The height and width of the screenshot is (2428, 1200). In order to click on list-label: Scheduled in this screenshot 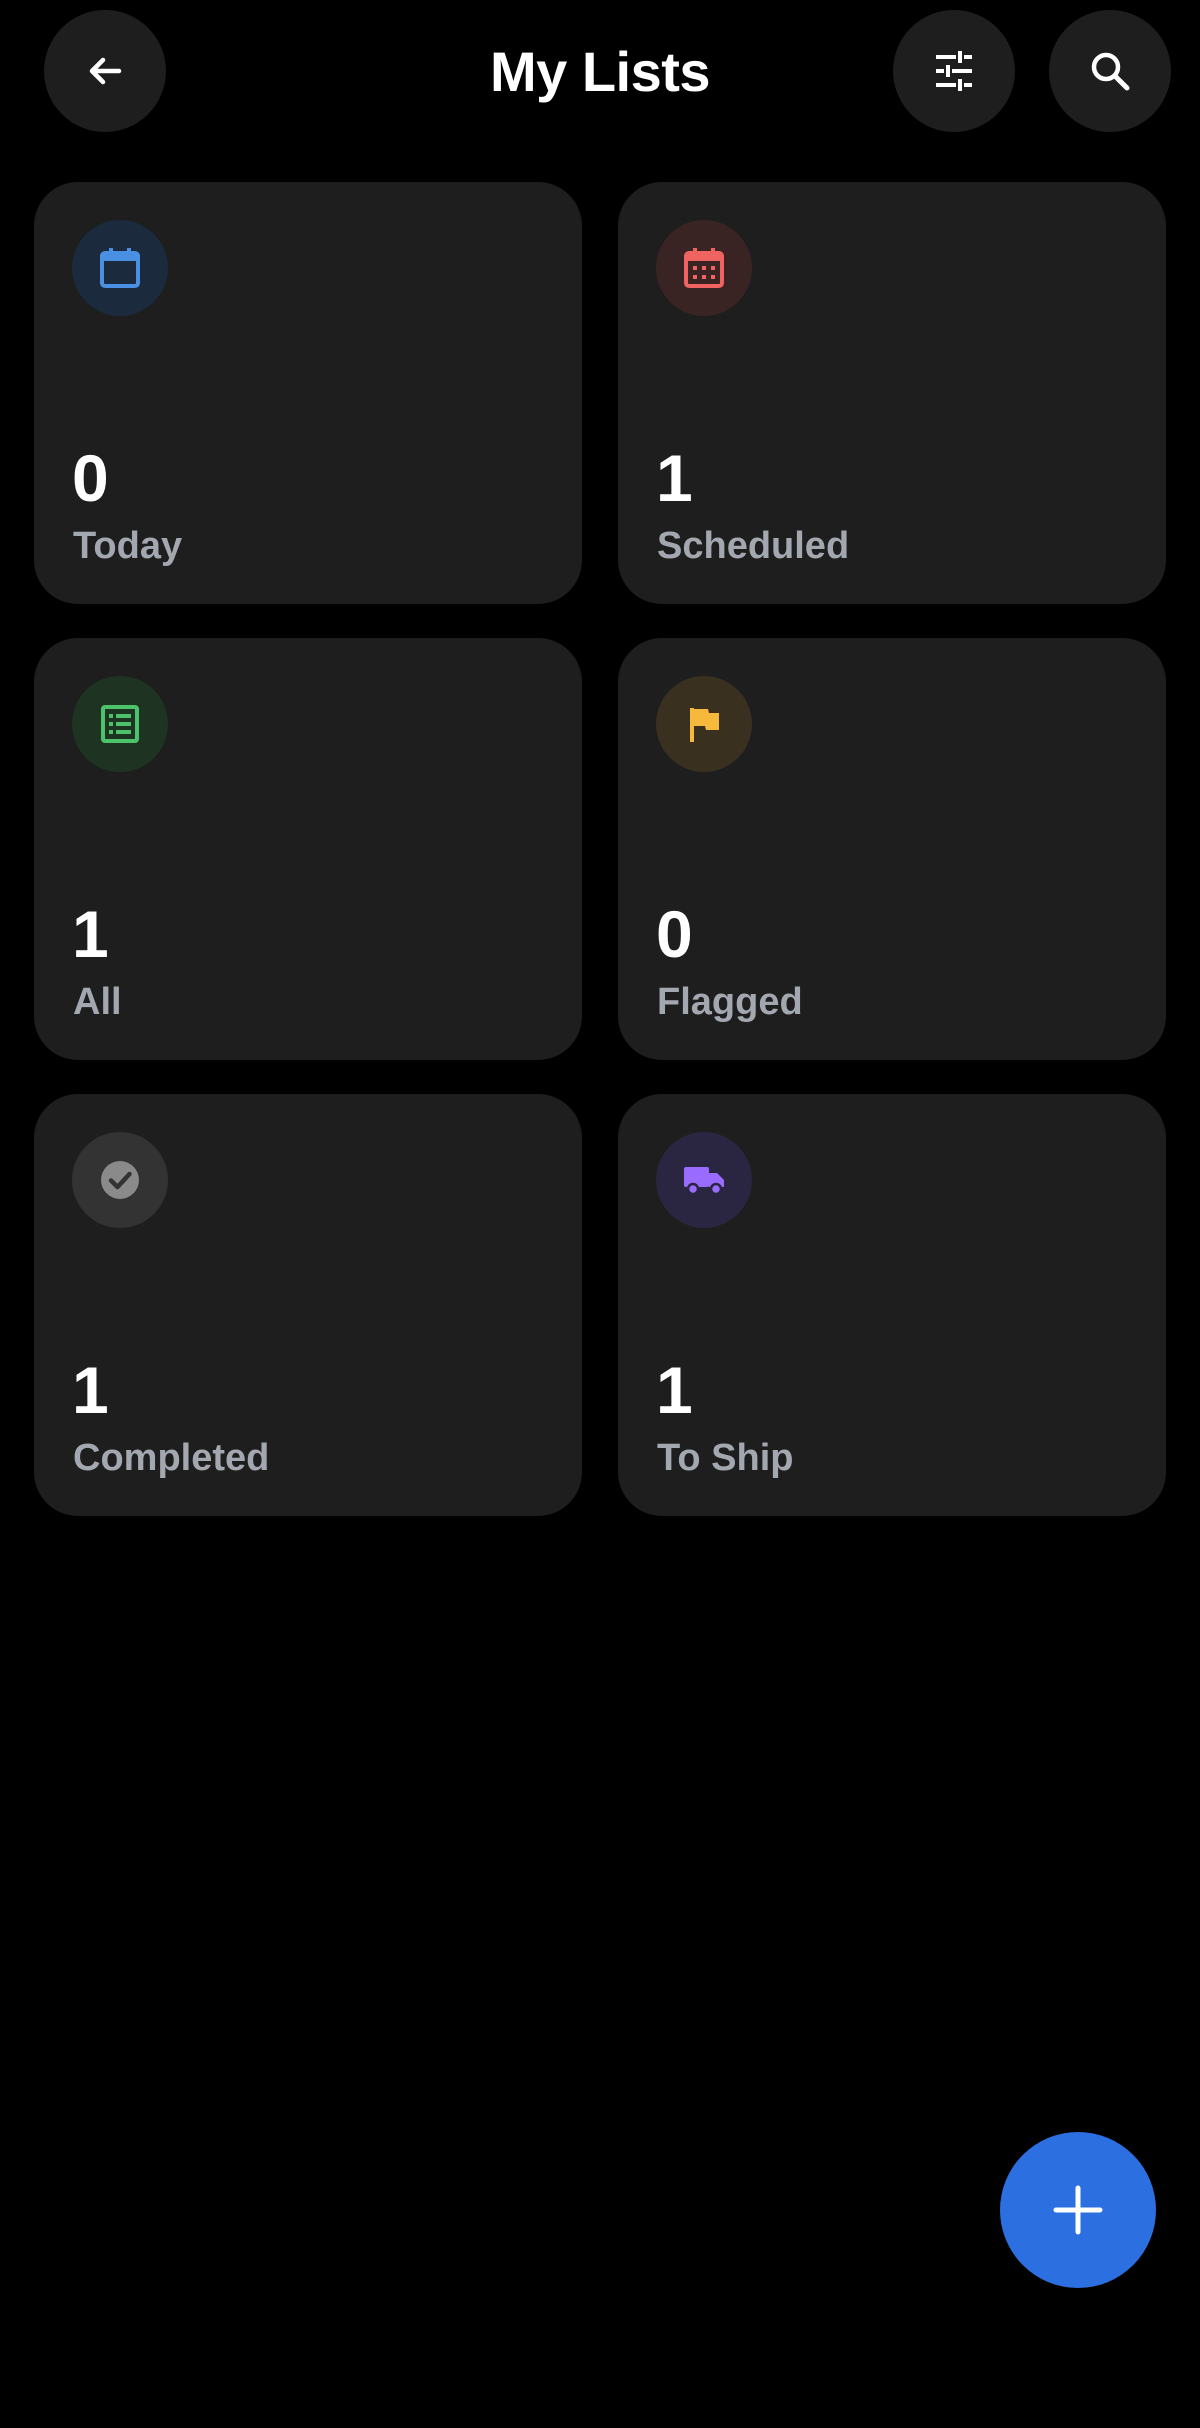, I will do `click(753, 546)`.